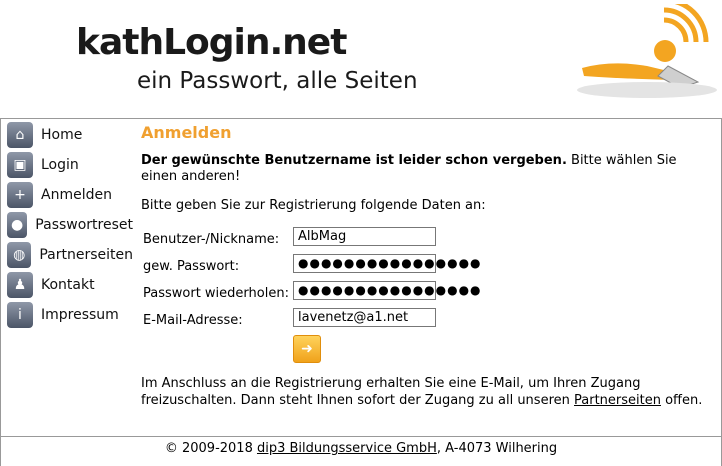 This screenshot has height=466, width=722. What do you see at coordinates (387, 263) in the screenshot?
I see `password-input: ●●●●●●●●●●●●●●●●` at bounding box center [387, 263].